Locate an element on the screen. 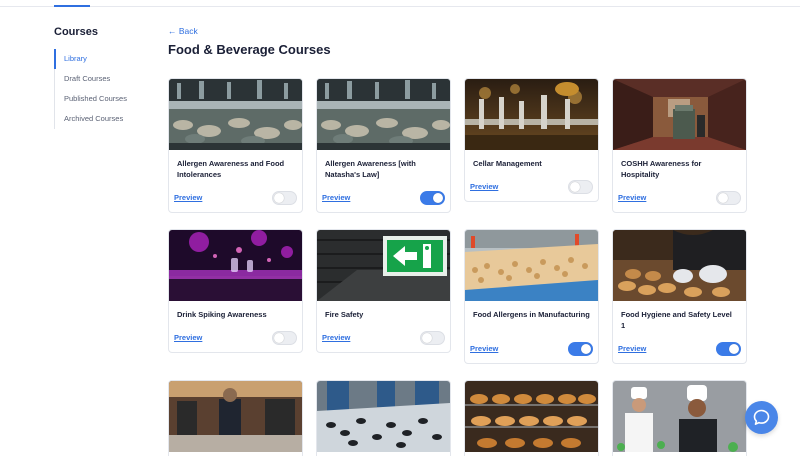 The height and width of the screenshot is (456, 800). course-card: Food Hygiene and Safety Level 1 Preview is located at coordinates (679, 296).